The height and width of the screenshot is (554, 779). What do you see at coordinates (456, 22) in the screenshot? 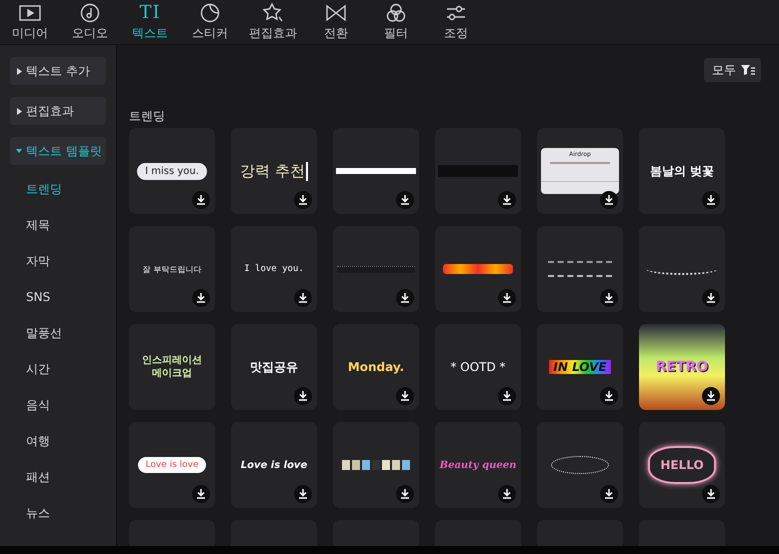
I see `tab: 조정` at bounding box center [456, 22].